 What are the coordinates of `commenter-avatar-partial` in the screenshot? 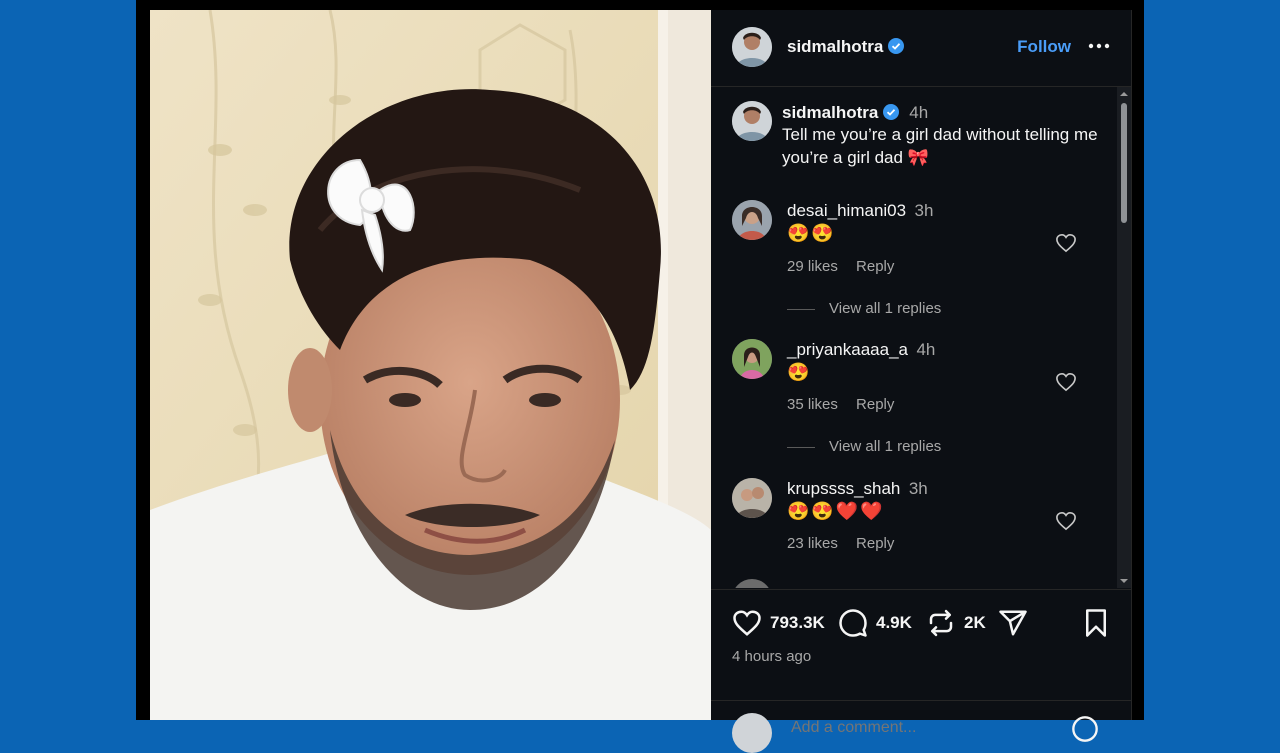 It's located at (752, 583).